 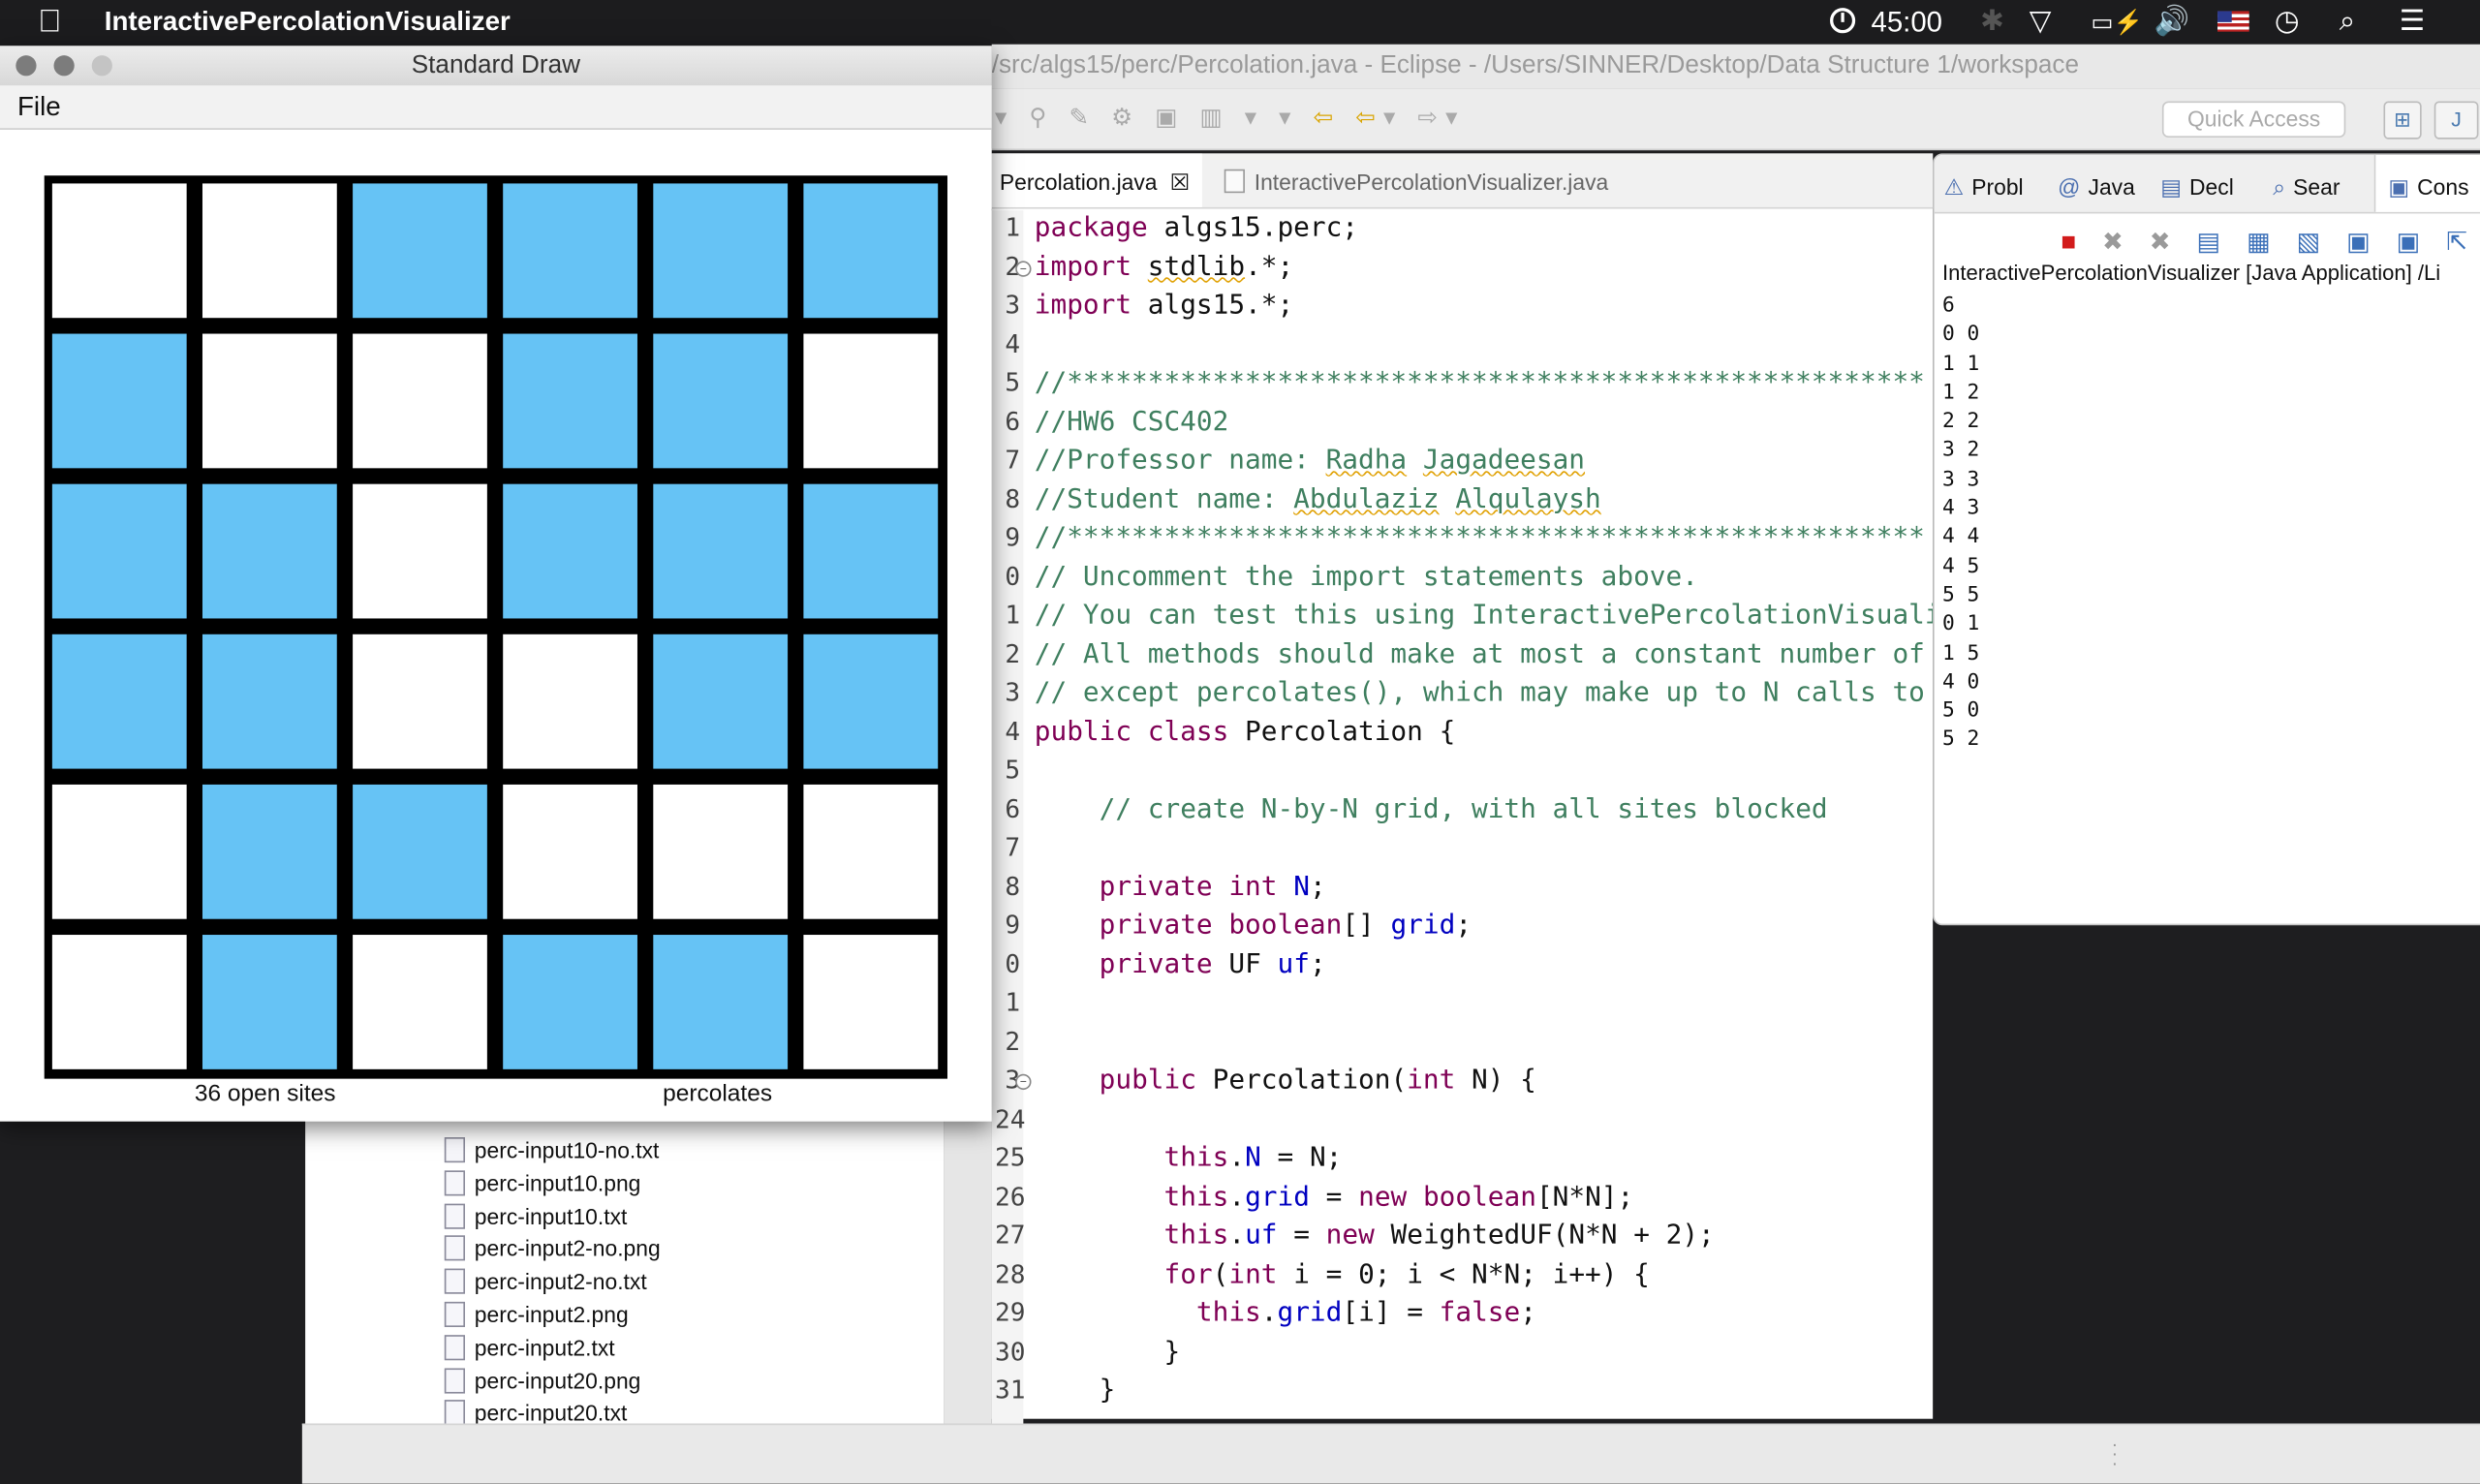 I want to click on notification-center-icon: ☰, so click(x=2412, y=21).